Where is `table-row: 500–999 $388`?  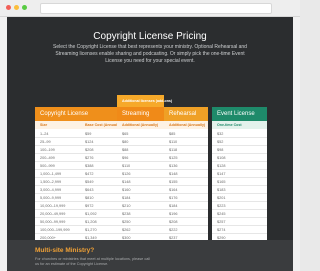
table-row: 500–999 $388 is located at coordinates (76, 166).